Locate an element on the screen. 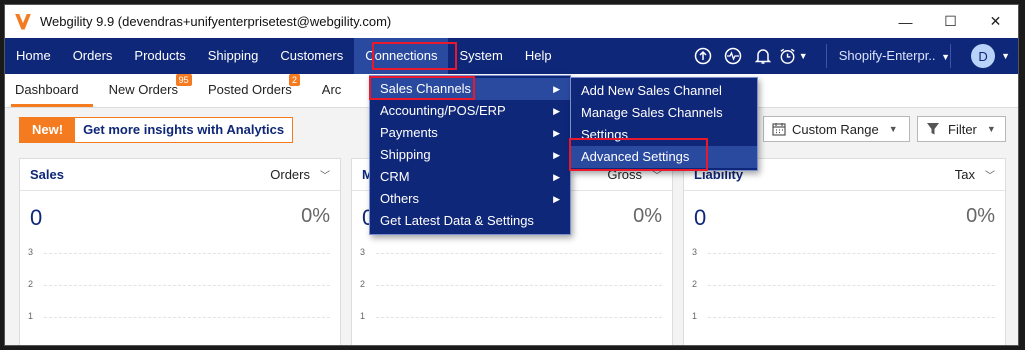 Image resolution: width=1025 pixels, height=350 pixels. nav-system: System is located at coordinates (480, 56).